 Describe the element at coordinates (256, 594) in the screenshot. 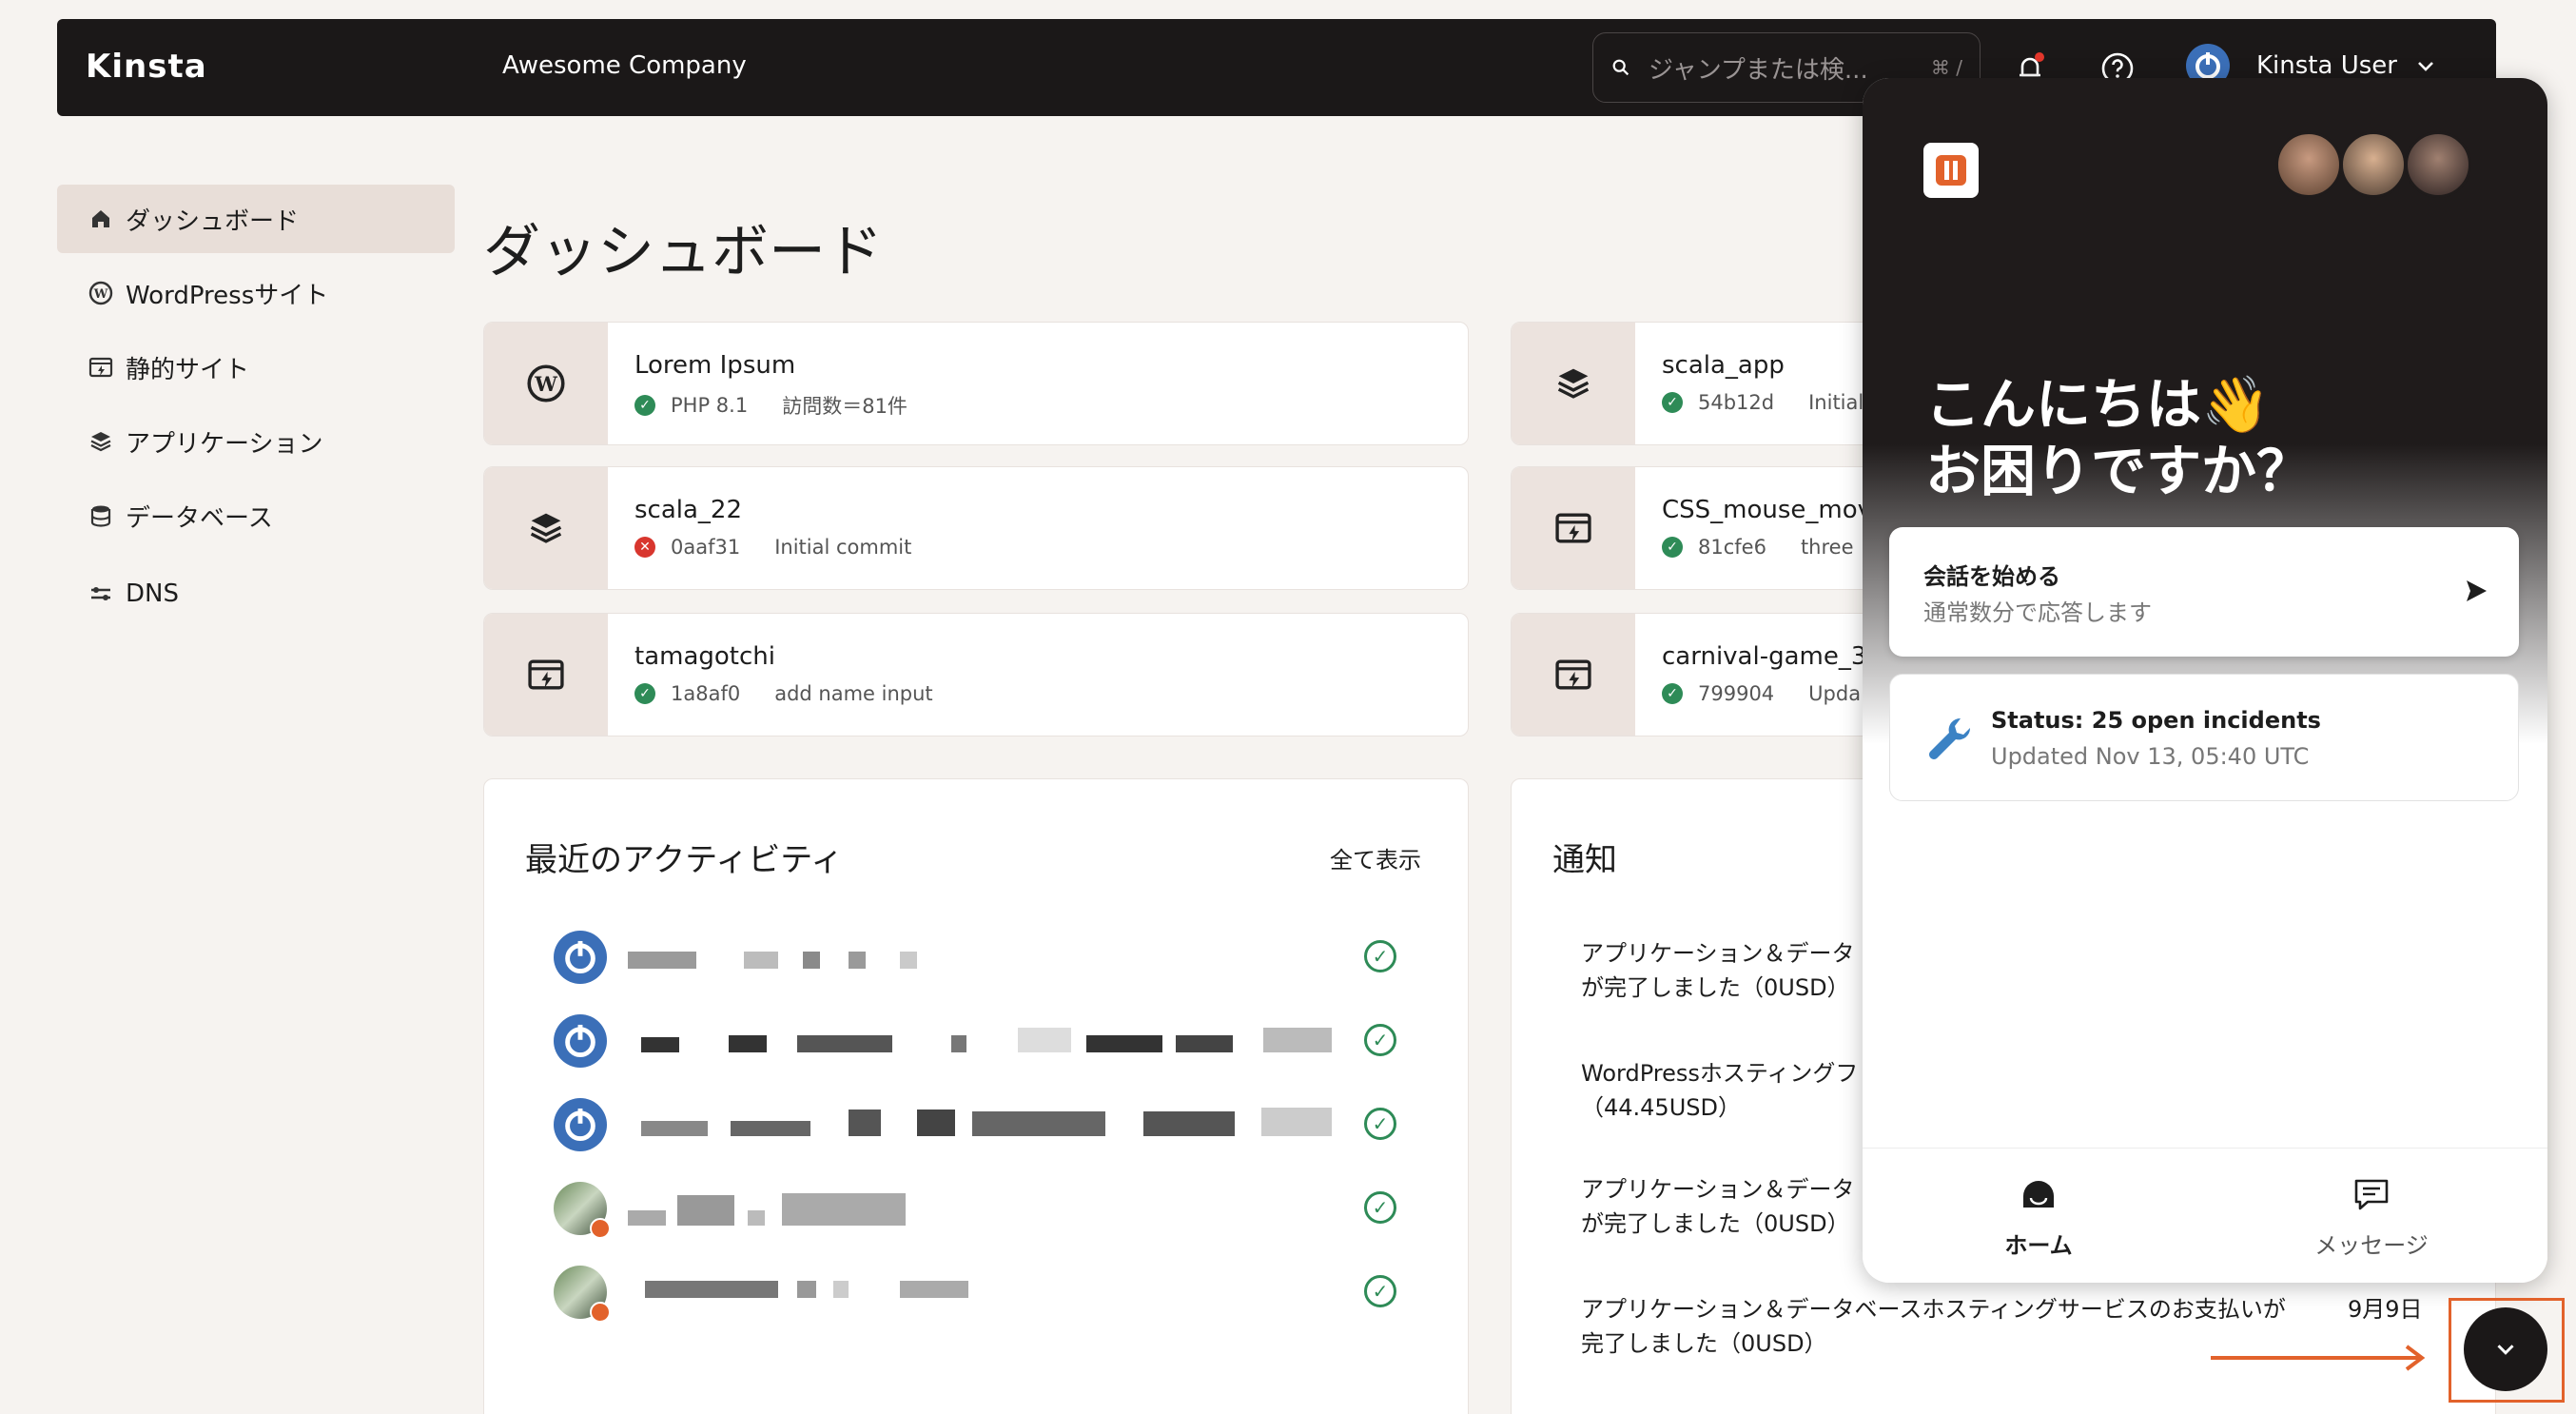

I see `sidebar-item-dns: DNS` at that location.